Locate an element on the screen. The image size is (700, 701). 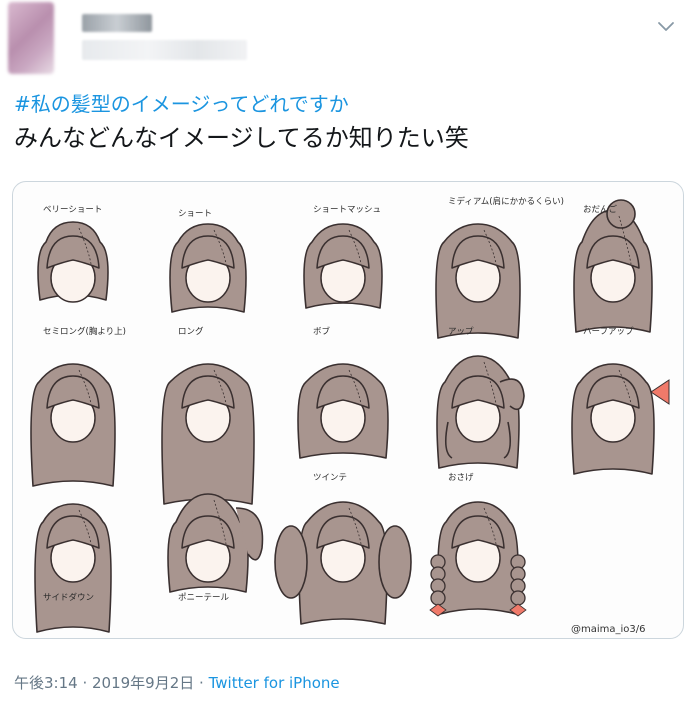
hairstyle-9: アップ is located at coordinates (480, 398).